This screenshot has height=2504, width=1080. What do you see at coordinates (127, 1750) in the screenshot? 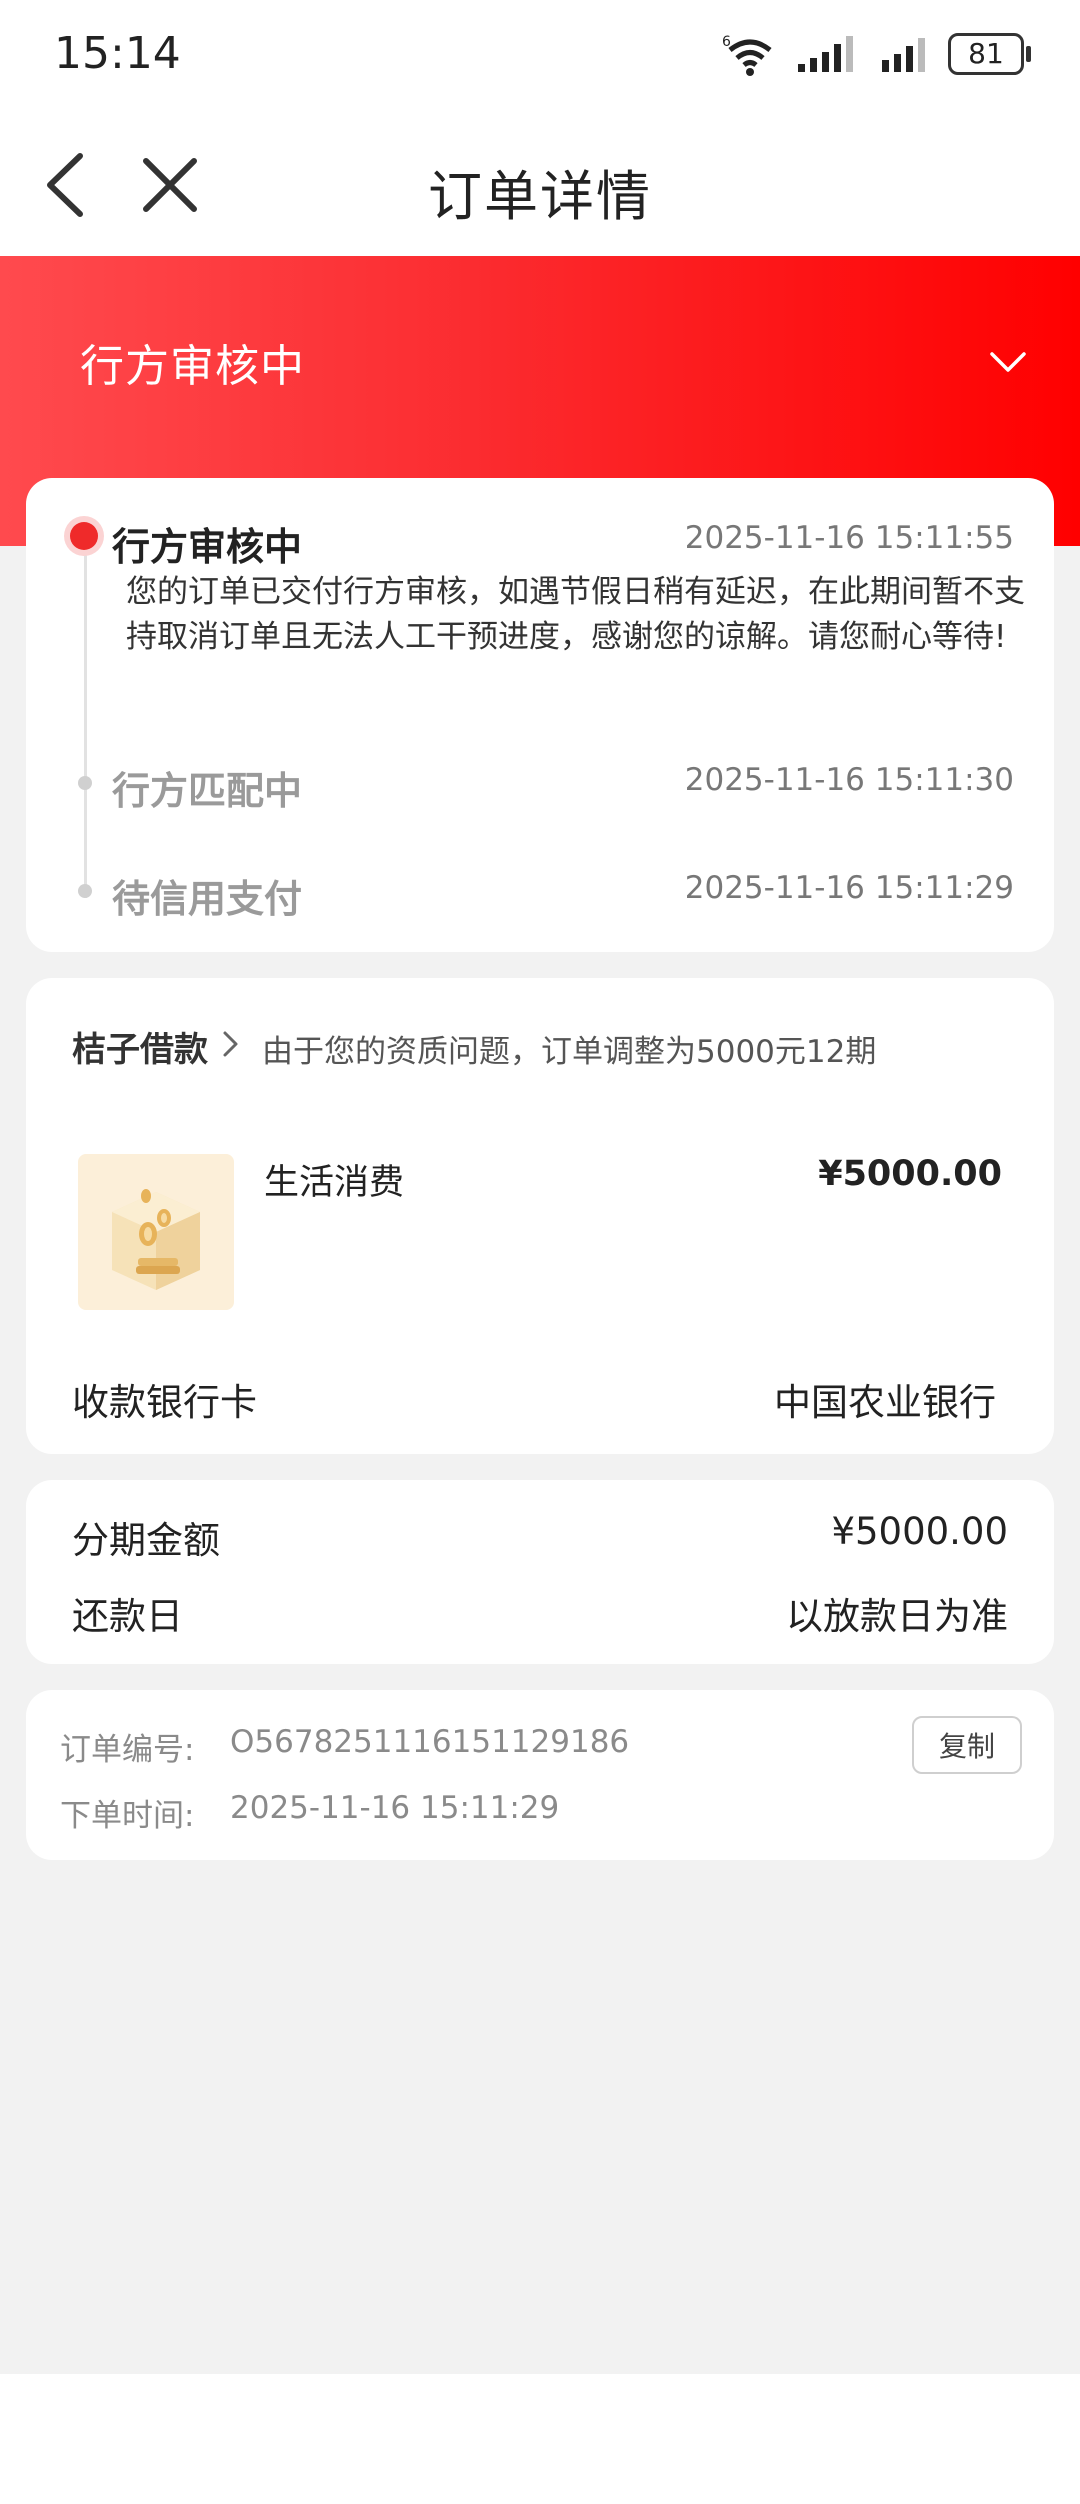
I see `order-number-label: 订单编号:` at bounding box center [127, 1750].